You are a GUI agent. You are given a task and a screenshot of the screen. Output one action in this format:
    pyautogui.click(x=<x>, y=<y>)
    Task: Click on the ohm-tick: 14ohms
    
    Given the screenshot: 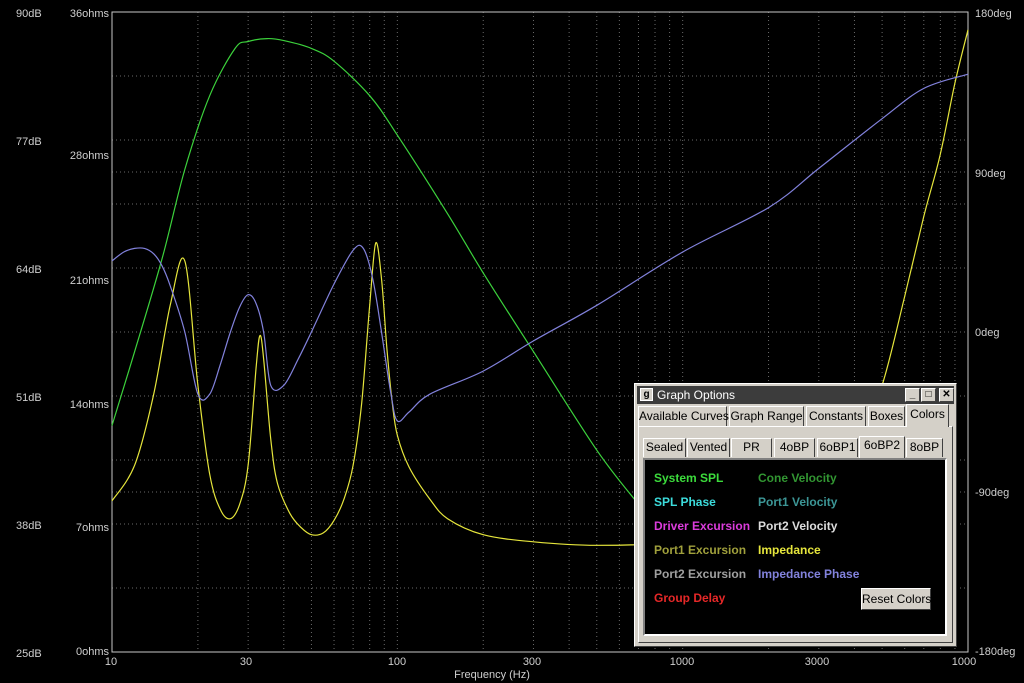 What is the action you would take?
    pyautogui.click(x=90, y=405)
    